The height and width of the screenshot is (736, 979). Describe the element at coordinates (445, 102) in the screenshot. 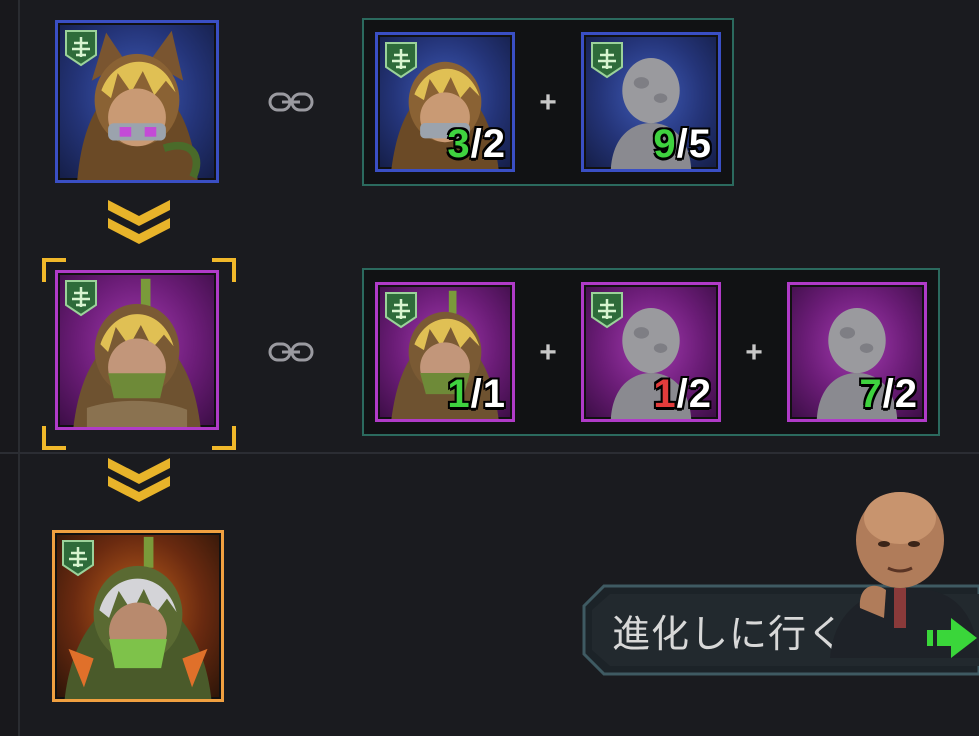

I see `material-card-hero-copy: 3/2` at that location.